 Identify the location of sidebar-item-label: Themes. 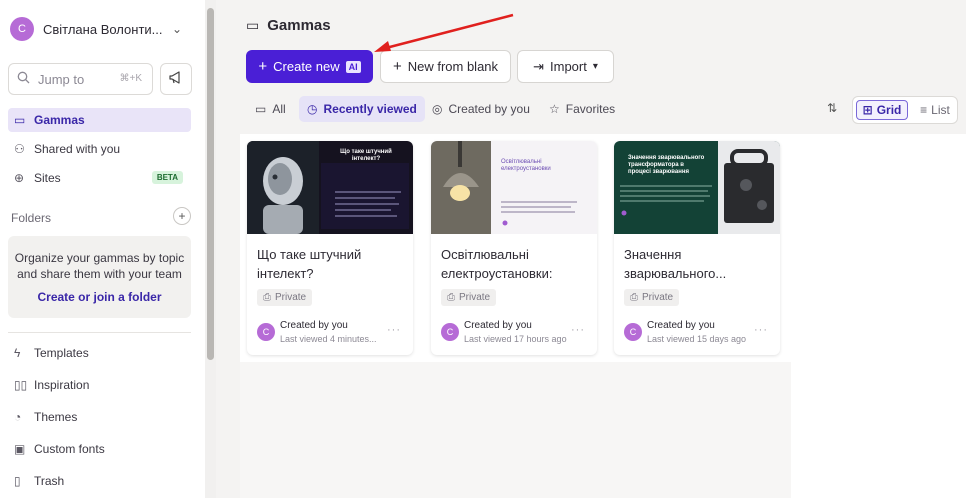
(56, 417).